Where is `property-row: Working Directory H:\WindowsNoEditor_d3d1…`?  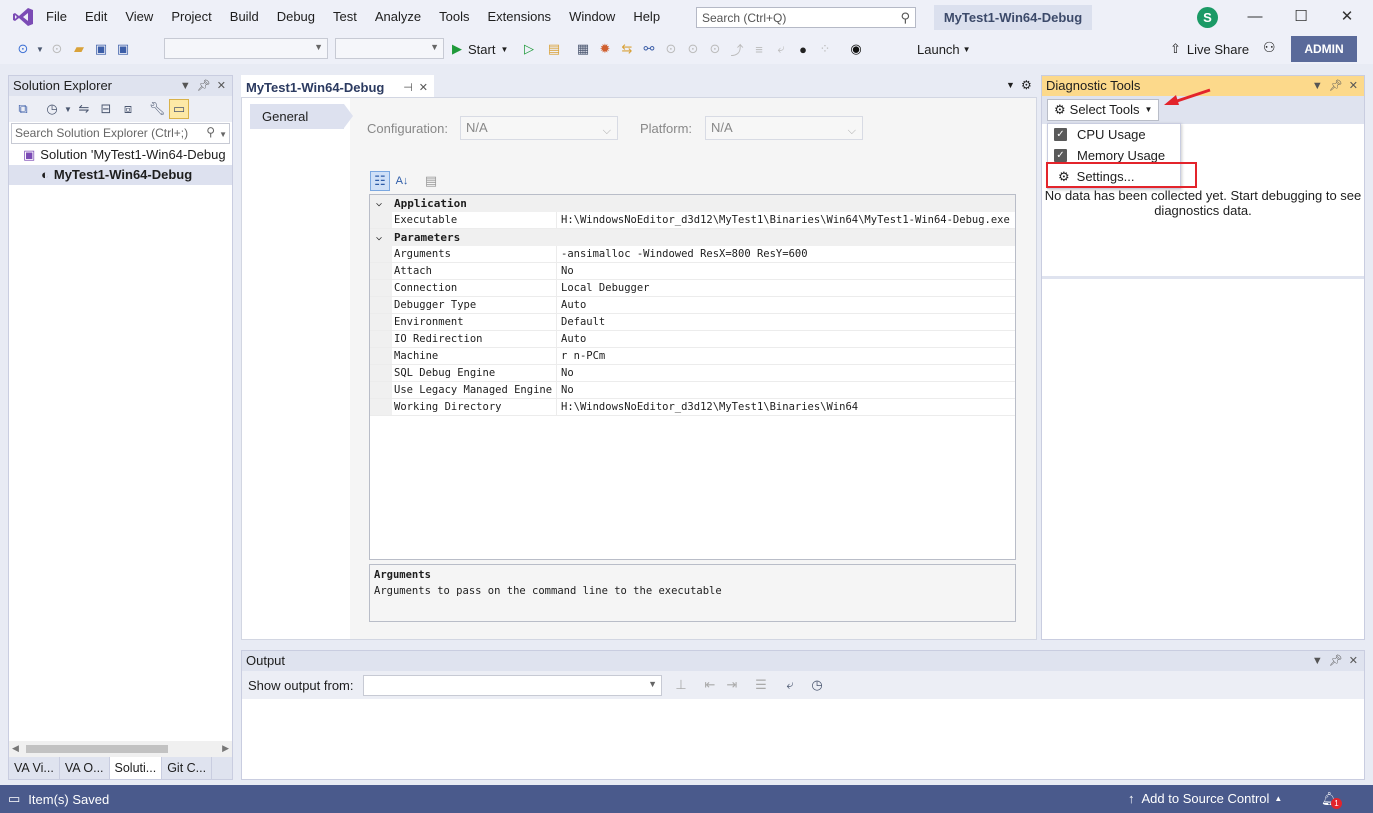
property-row: Working Directory H:\WindowsNoEditor_d3d1… is located at coordinates (692, 407).